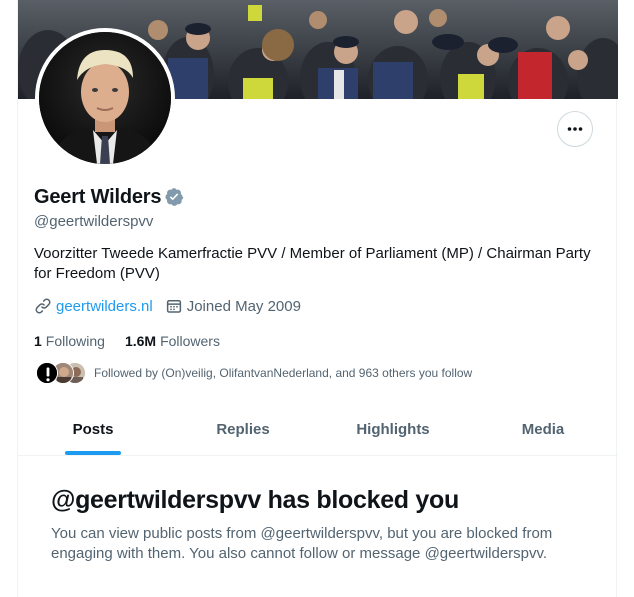 This screenshot has width=634, height=597. I want to click on joined-item: Joined May 2009, so click(233, 306).